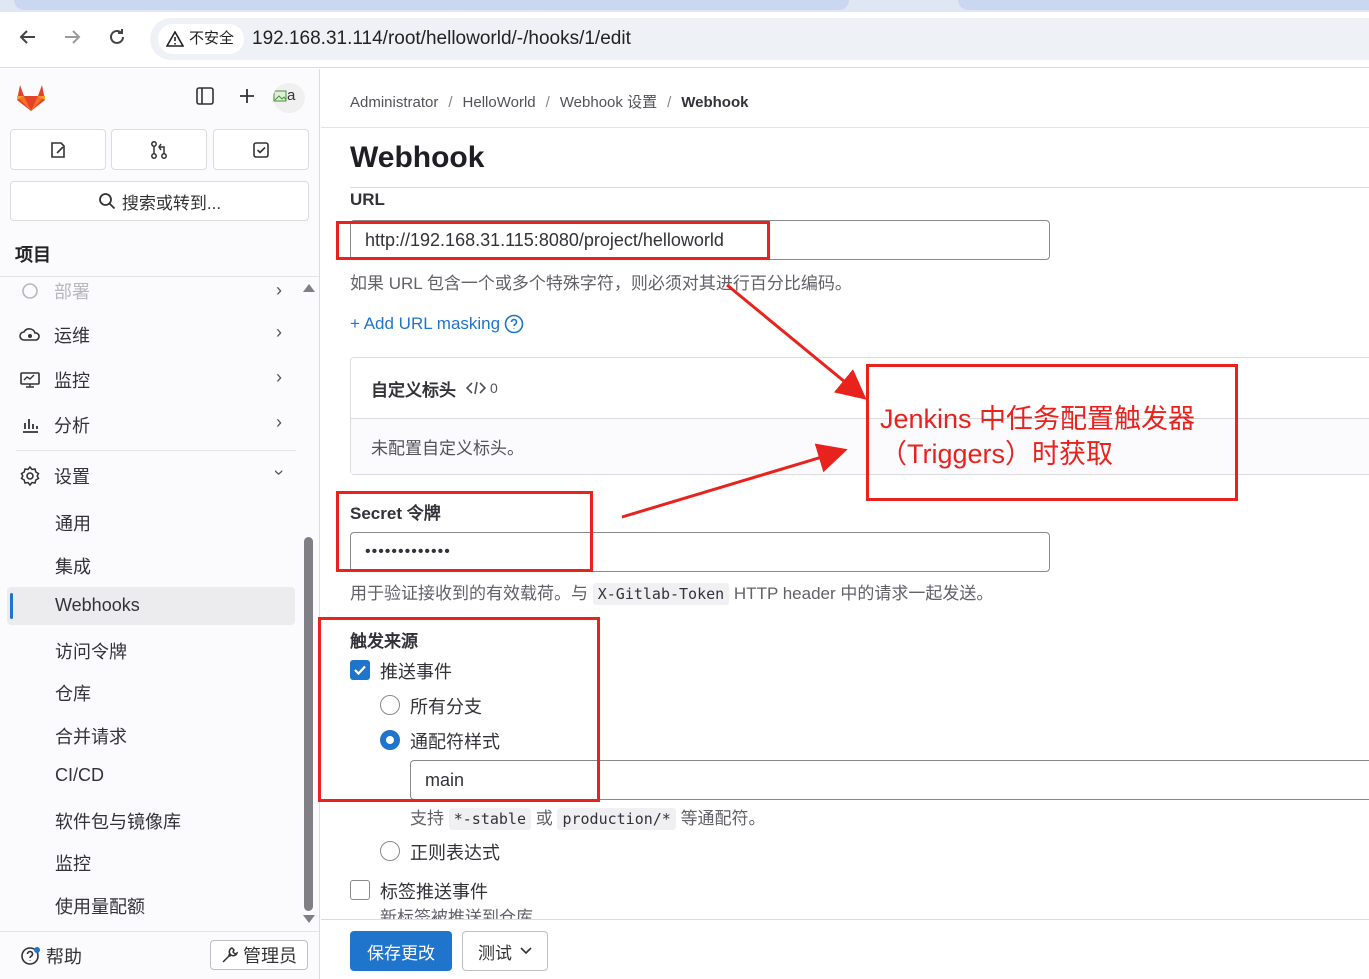 The image size is (1369, 979). Describe the element at coordinates (1055, 437) in the screenshot. I see `annotation-text: Jenkins 中任务配置触发器 （Triggers）时获取` at that location.